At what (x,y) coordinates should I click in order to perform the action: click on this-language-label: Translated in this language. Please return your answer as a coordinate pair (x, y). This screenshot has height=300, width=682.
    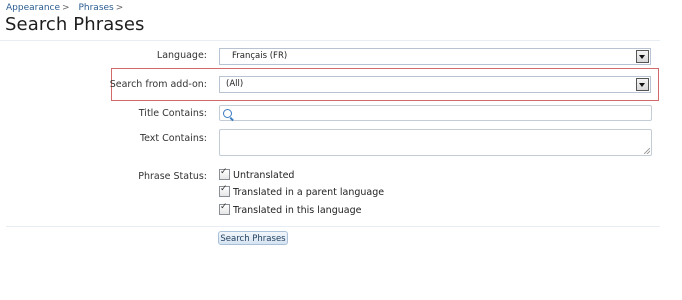
    Looking at the image, I should click on (297, 210).